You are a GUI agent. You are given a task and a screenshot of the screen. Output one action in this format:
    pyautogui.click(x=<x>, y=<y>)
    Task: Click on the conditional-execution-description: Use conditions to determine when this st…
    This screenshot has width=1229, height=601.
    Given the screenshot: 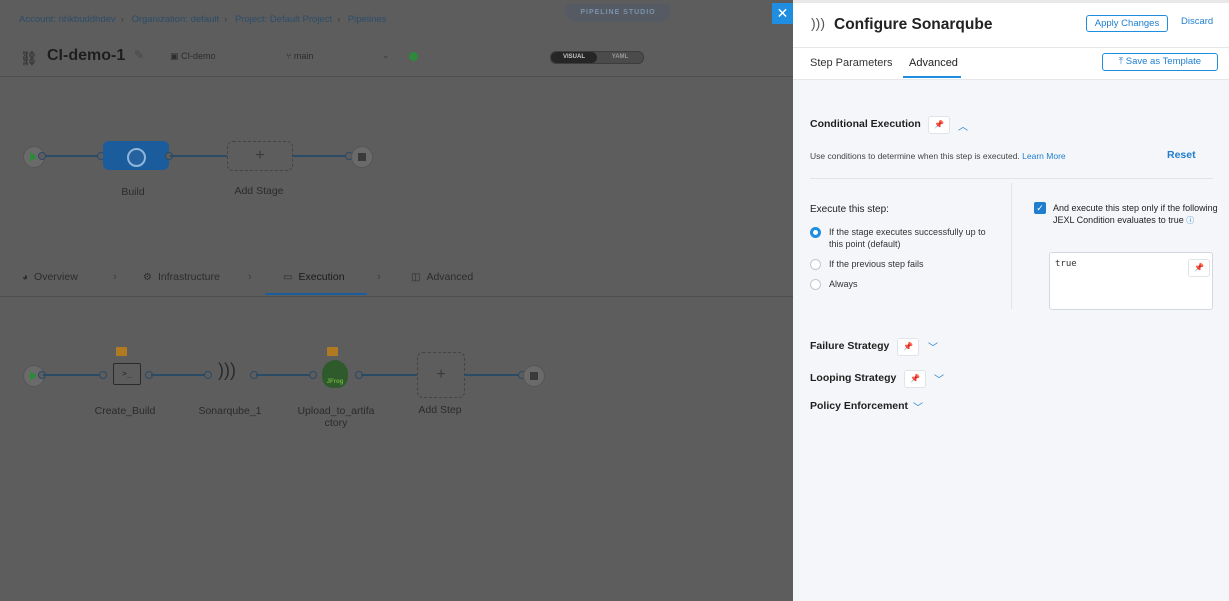 What is the action you would take?
    pyautogui.click(x=938, y=156)
    